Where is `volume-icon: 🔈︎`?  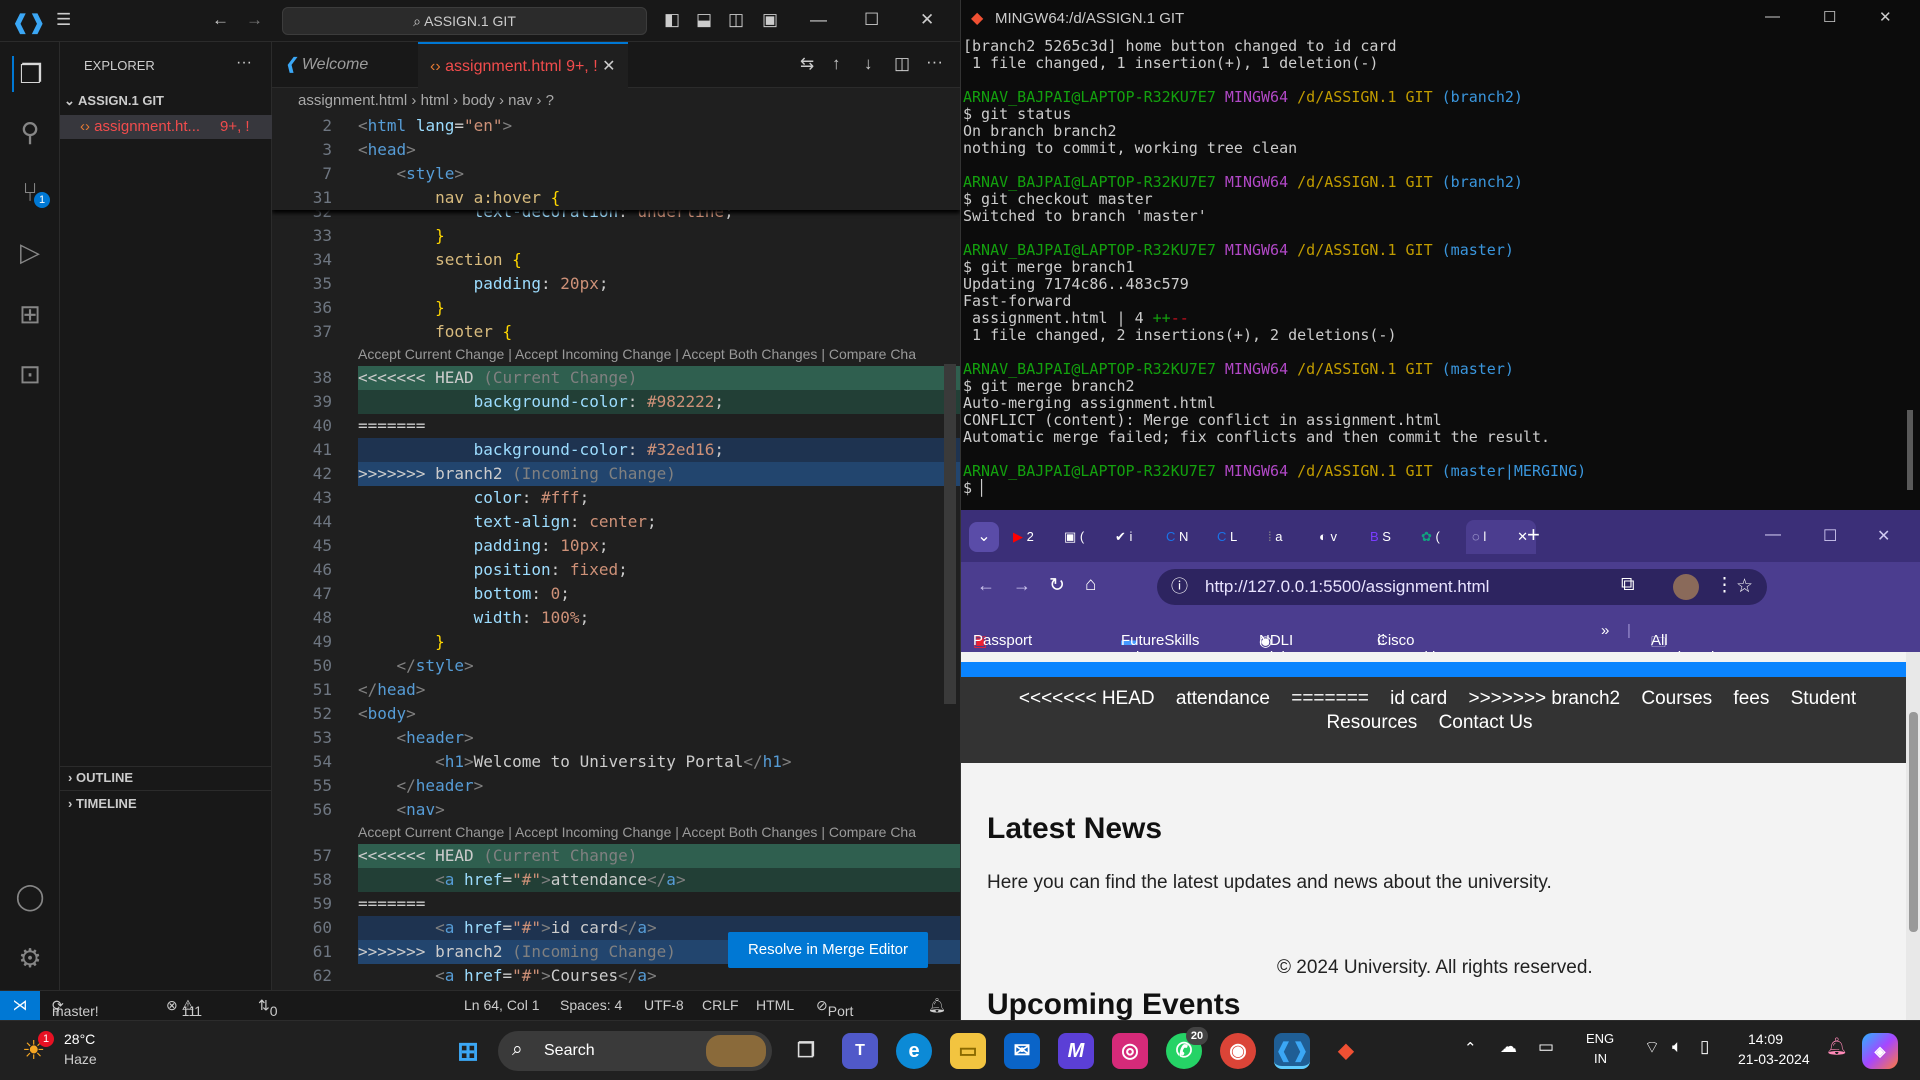 volume-icon: 🔈︎ is located at coordinates (1677, 1047).